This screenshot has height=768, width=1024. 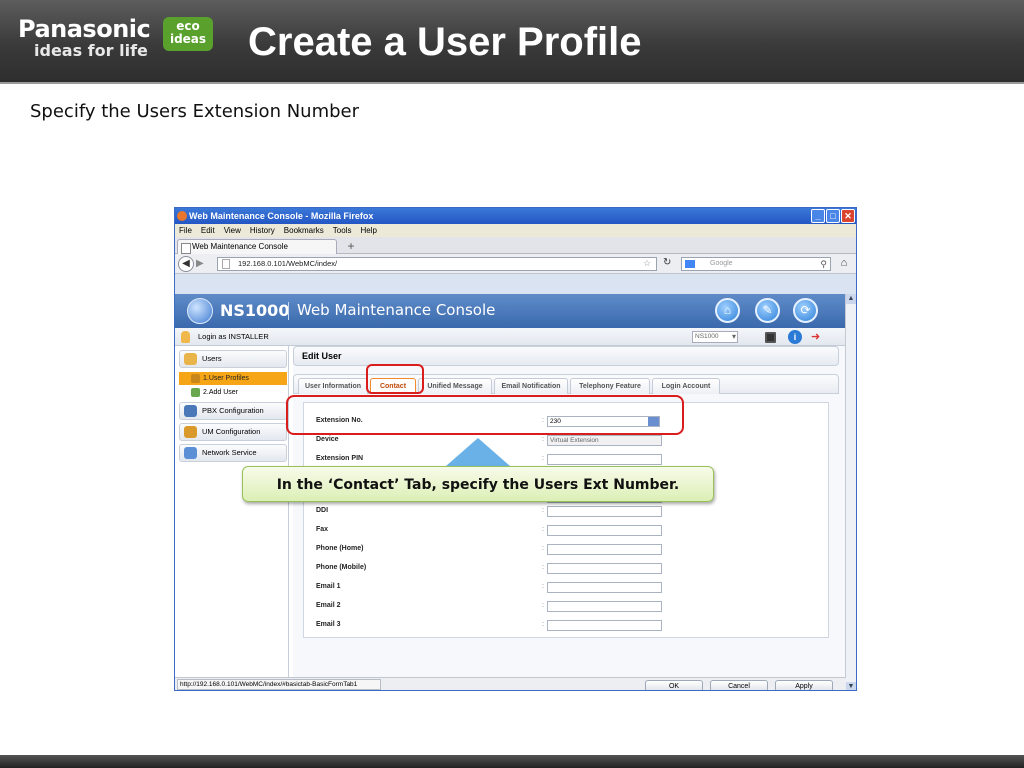 I want to click on browser-tab: Web Maintenance Console, so click(x=257, y=246).